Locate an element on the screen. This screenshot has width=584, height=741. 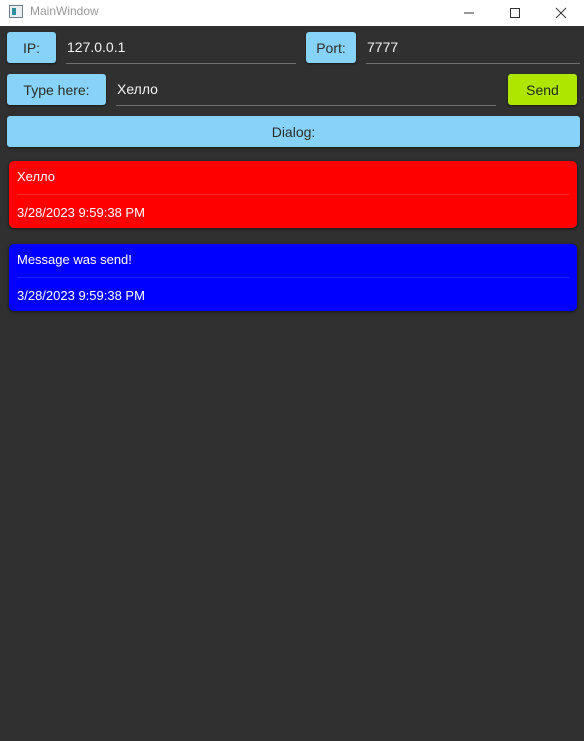
message-input: Хелло is located at coordinates (306, 92).